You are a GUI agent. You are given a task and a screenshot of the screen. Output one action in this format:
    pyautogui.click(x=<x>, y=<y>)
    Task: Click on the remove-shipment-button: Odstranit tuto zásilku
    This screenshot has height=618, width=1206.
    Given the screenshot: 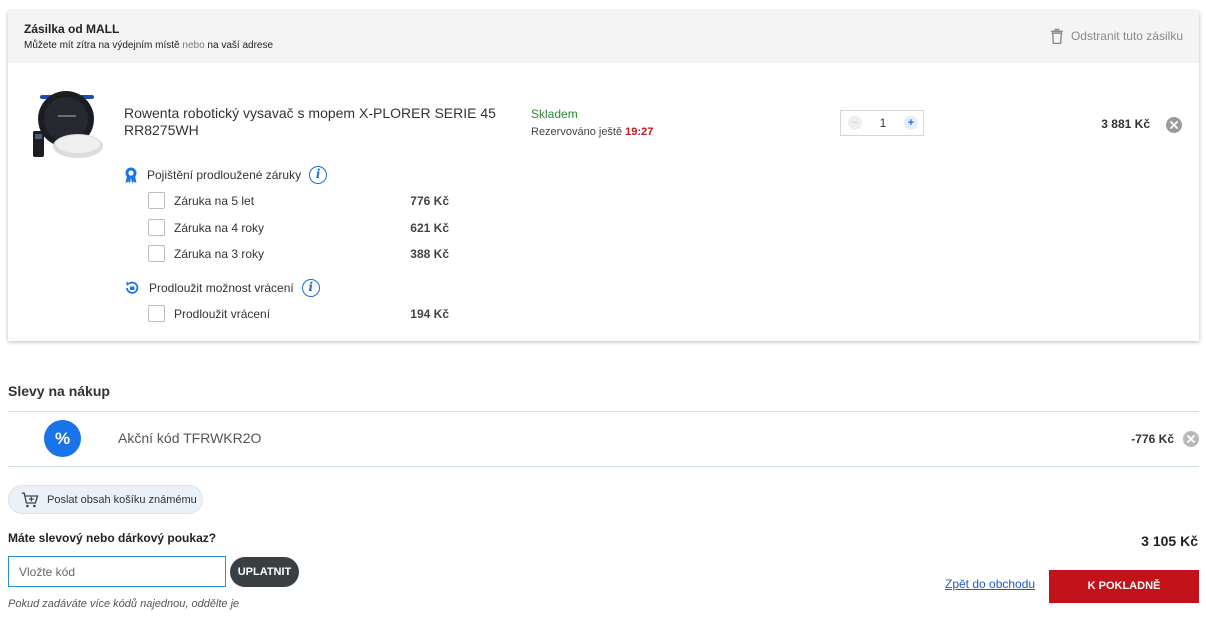 What is the action you would take?
    pyautogui.click(x=1116, y=36)
    